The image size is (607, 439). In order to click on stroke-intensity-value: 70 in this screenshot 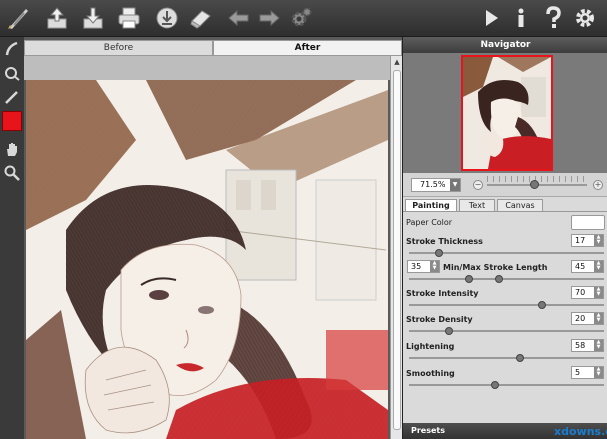, I will do `click(580, 292)`.